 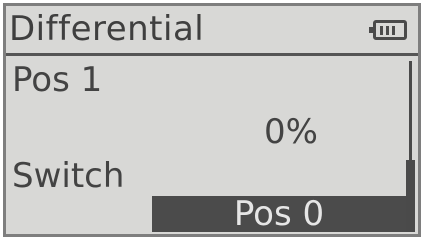 I want to click on battery-icon, so click(x=388, y=30).